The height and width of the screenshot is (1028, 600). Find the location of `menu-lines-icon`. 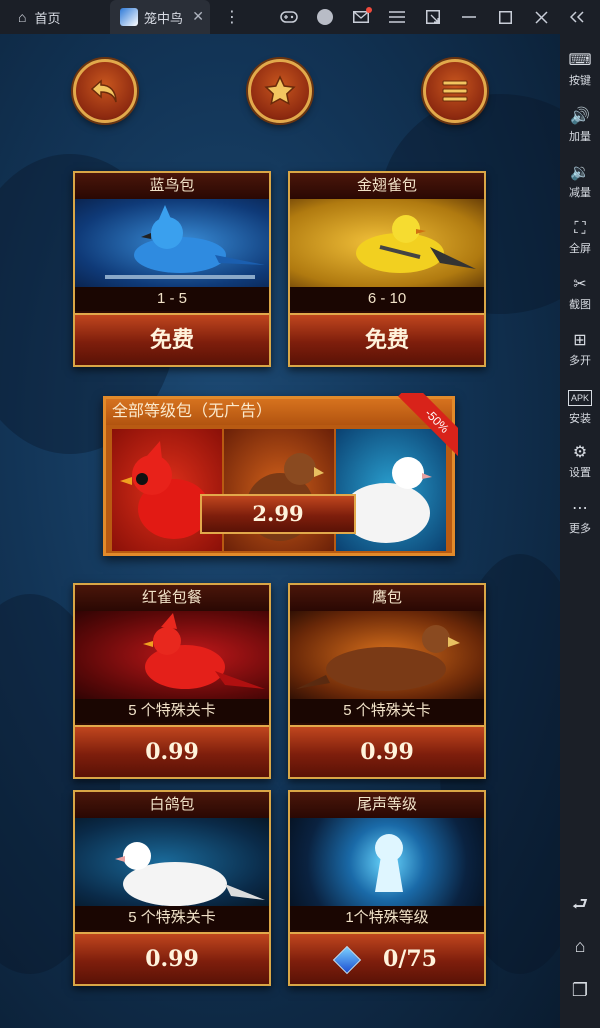

menu-lines-icon is located at coordinates (455, 91).